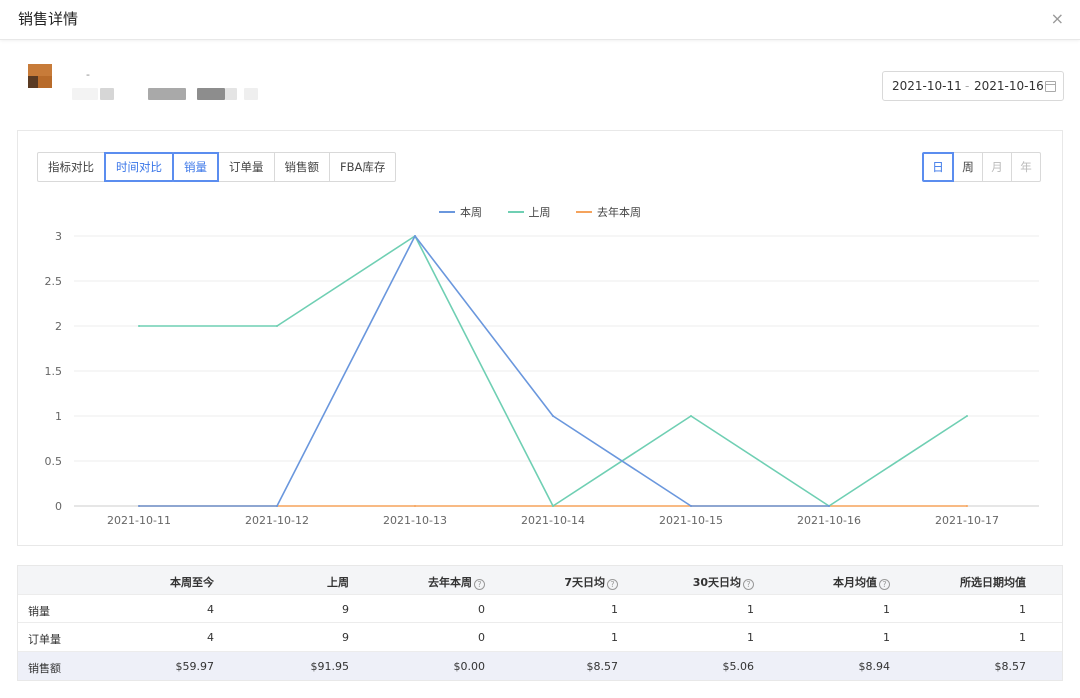 The image size is (1080, 698). Describe the element at coordinates (450, 582) in the screenshot. I see `column-header-label: 去年本周` at that location.